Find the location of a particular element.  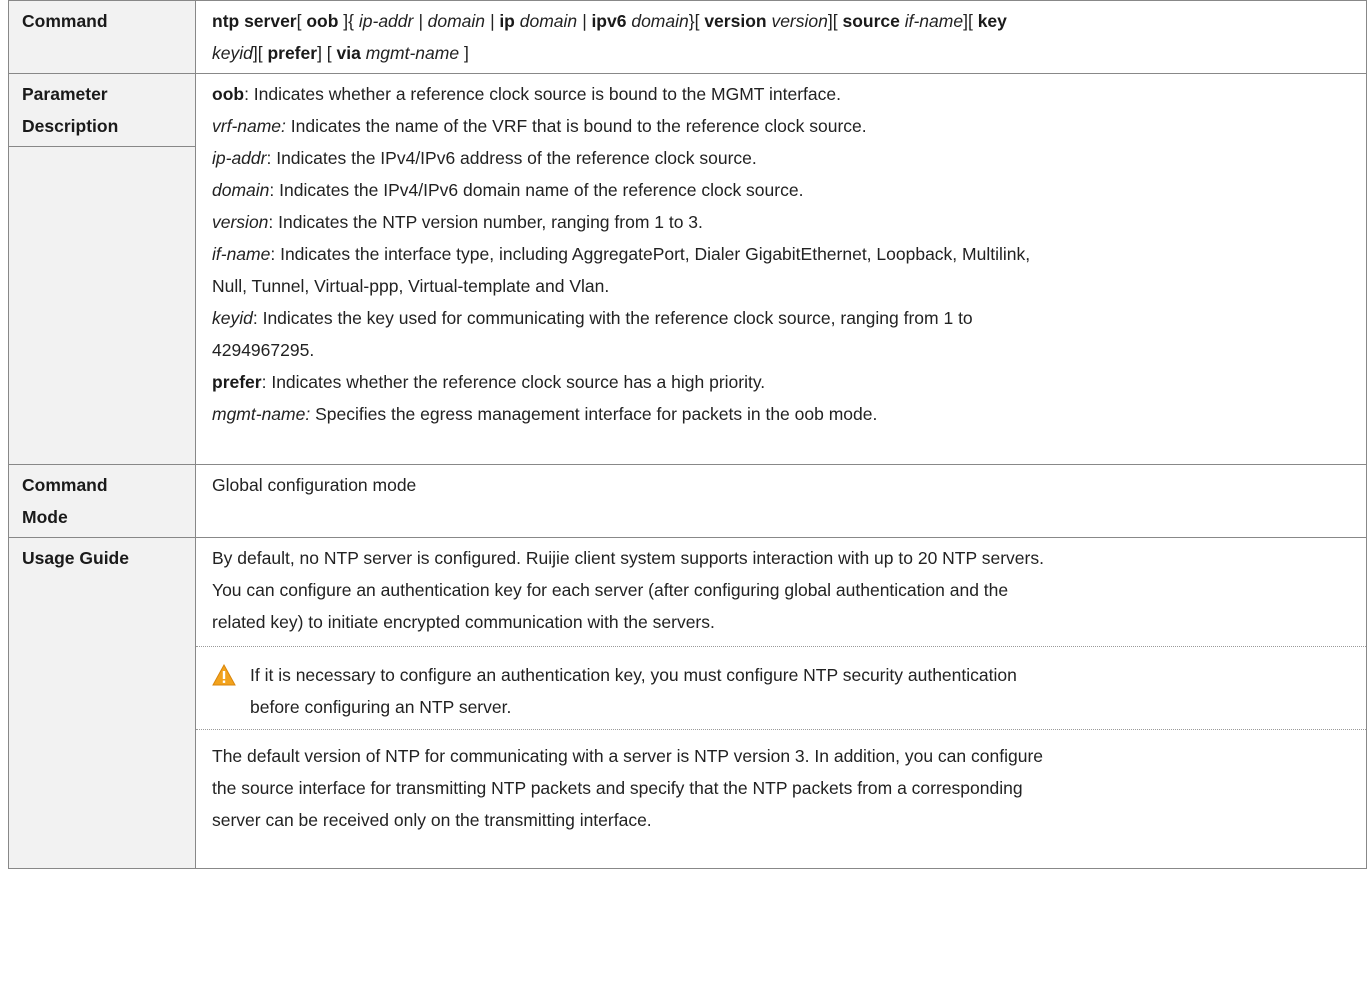

syntax-argument: keyid is located at coordinates (232, 53).